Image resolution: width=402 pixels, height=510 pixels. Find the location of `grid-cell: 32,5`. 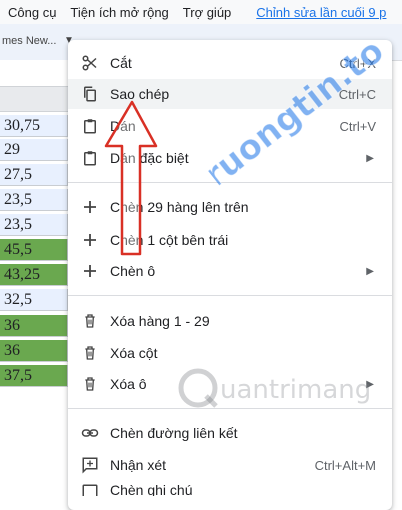

grid-cell: 32,5 is located at coordinates (34, 300).